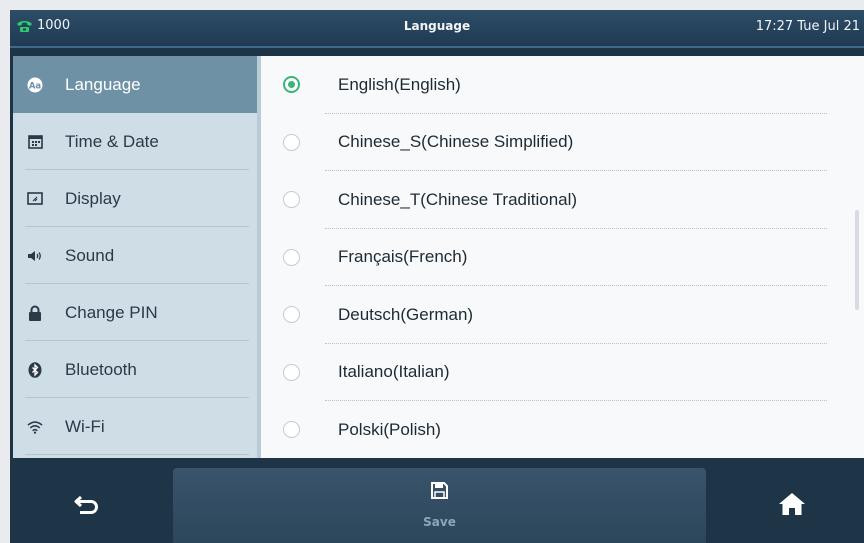 The height and width of the screenshot is (543, 864). Describe the element at coordinates (111, 312) in the screenshot. I see `sidebar-item-label: Change PIN` at that location.